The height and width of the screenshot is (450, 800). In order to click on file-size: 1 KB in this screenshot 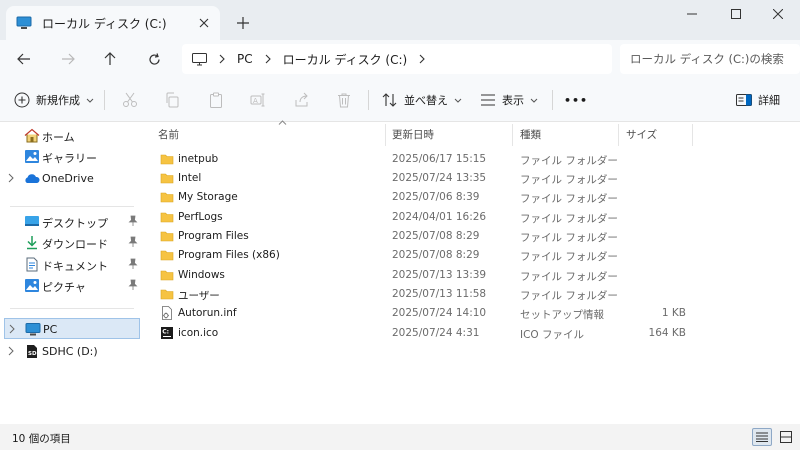, I will do `click(673, 313)`.